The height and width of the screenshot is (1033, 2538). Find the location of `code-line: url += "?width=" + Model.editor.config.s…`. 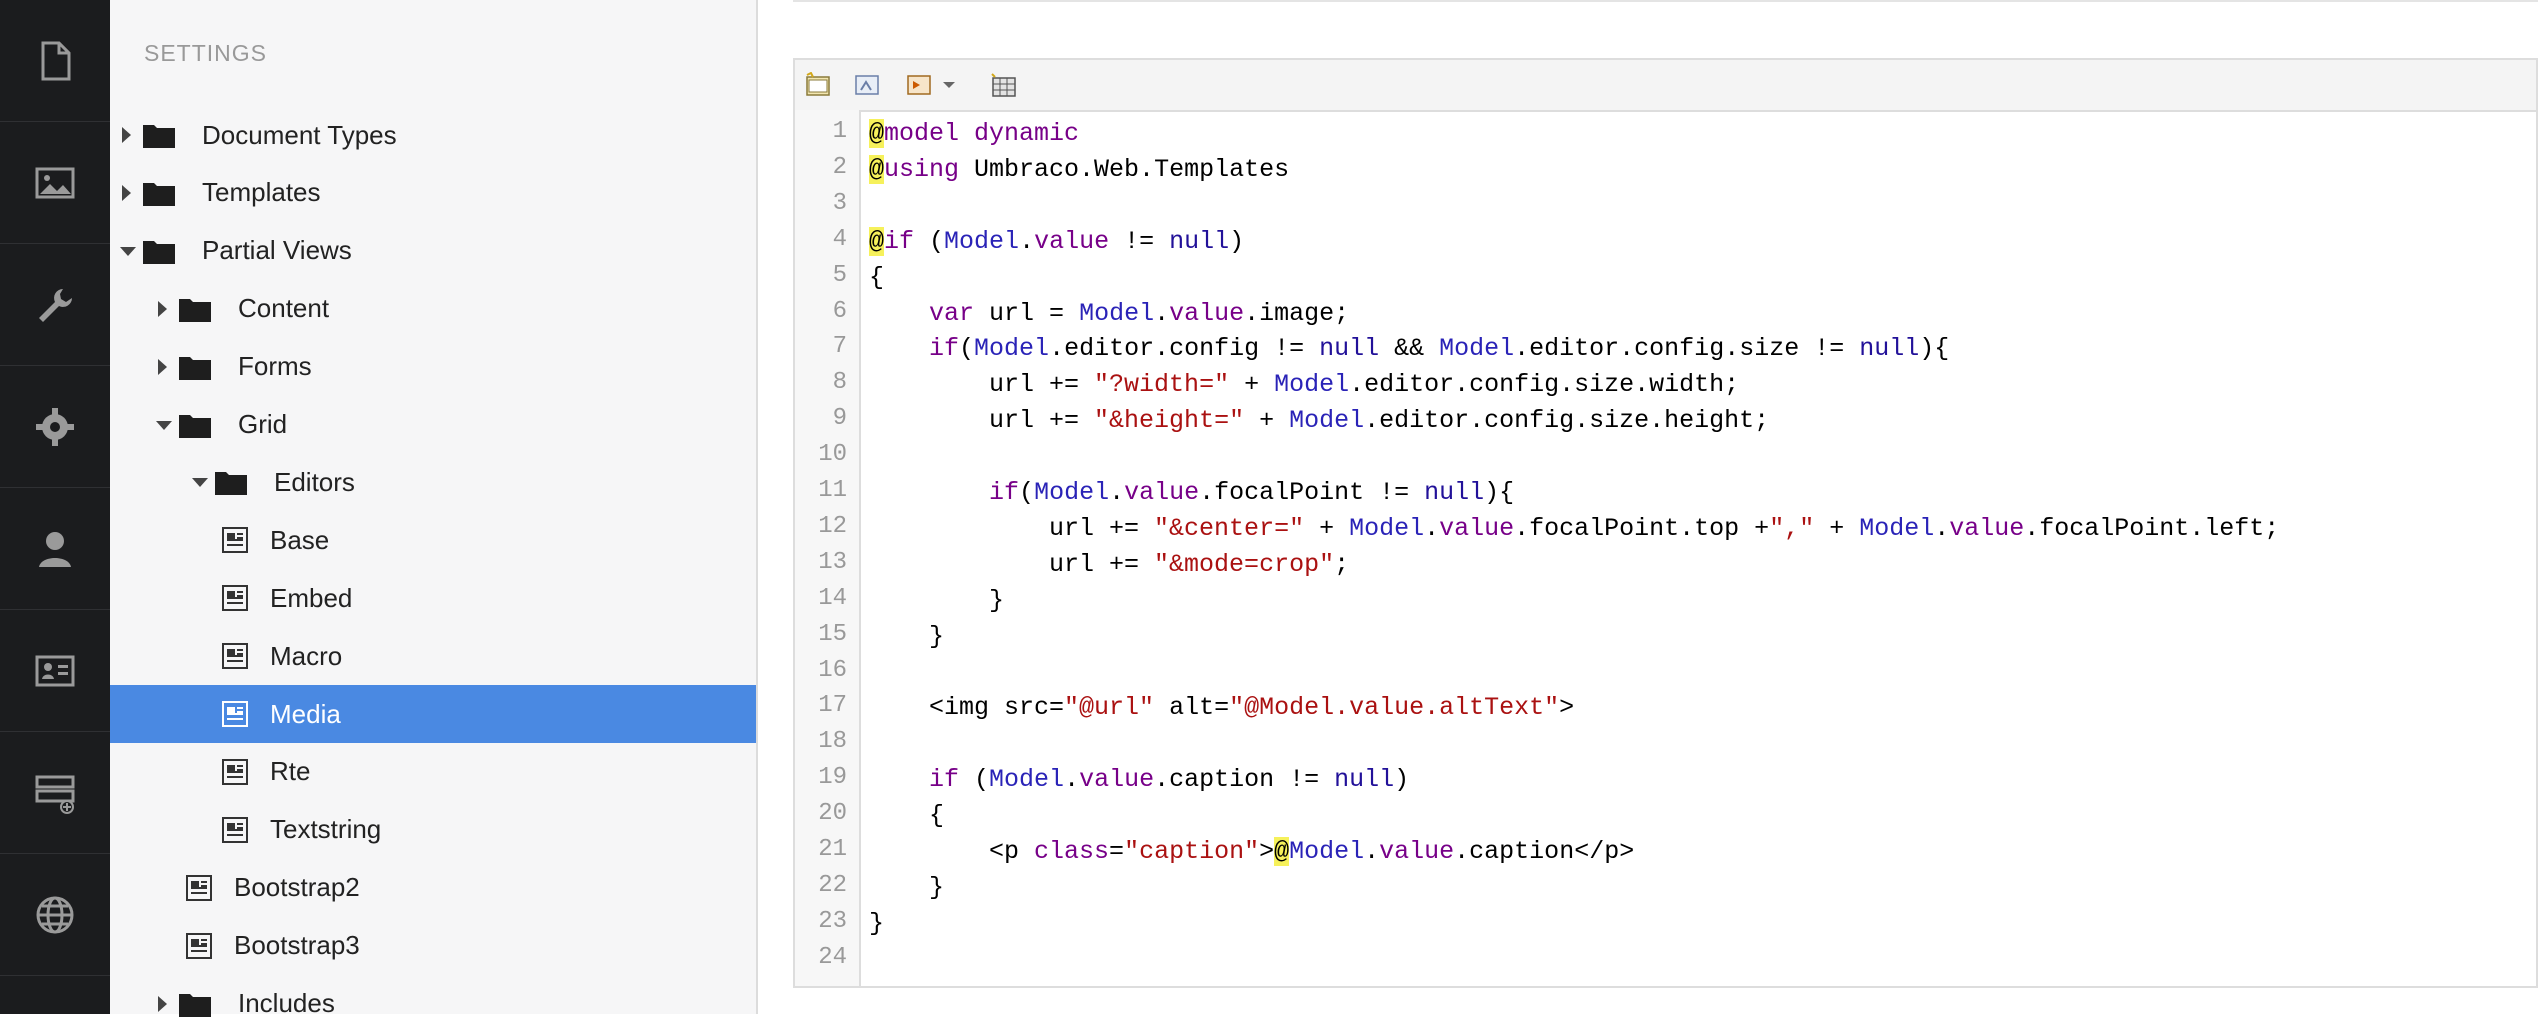

code-line: url += "?width=" + Model.editor.config.s… is located at coordinates (1304, 385).